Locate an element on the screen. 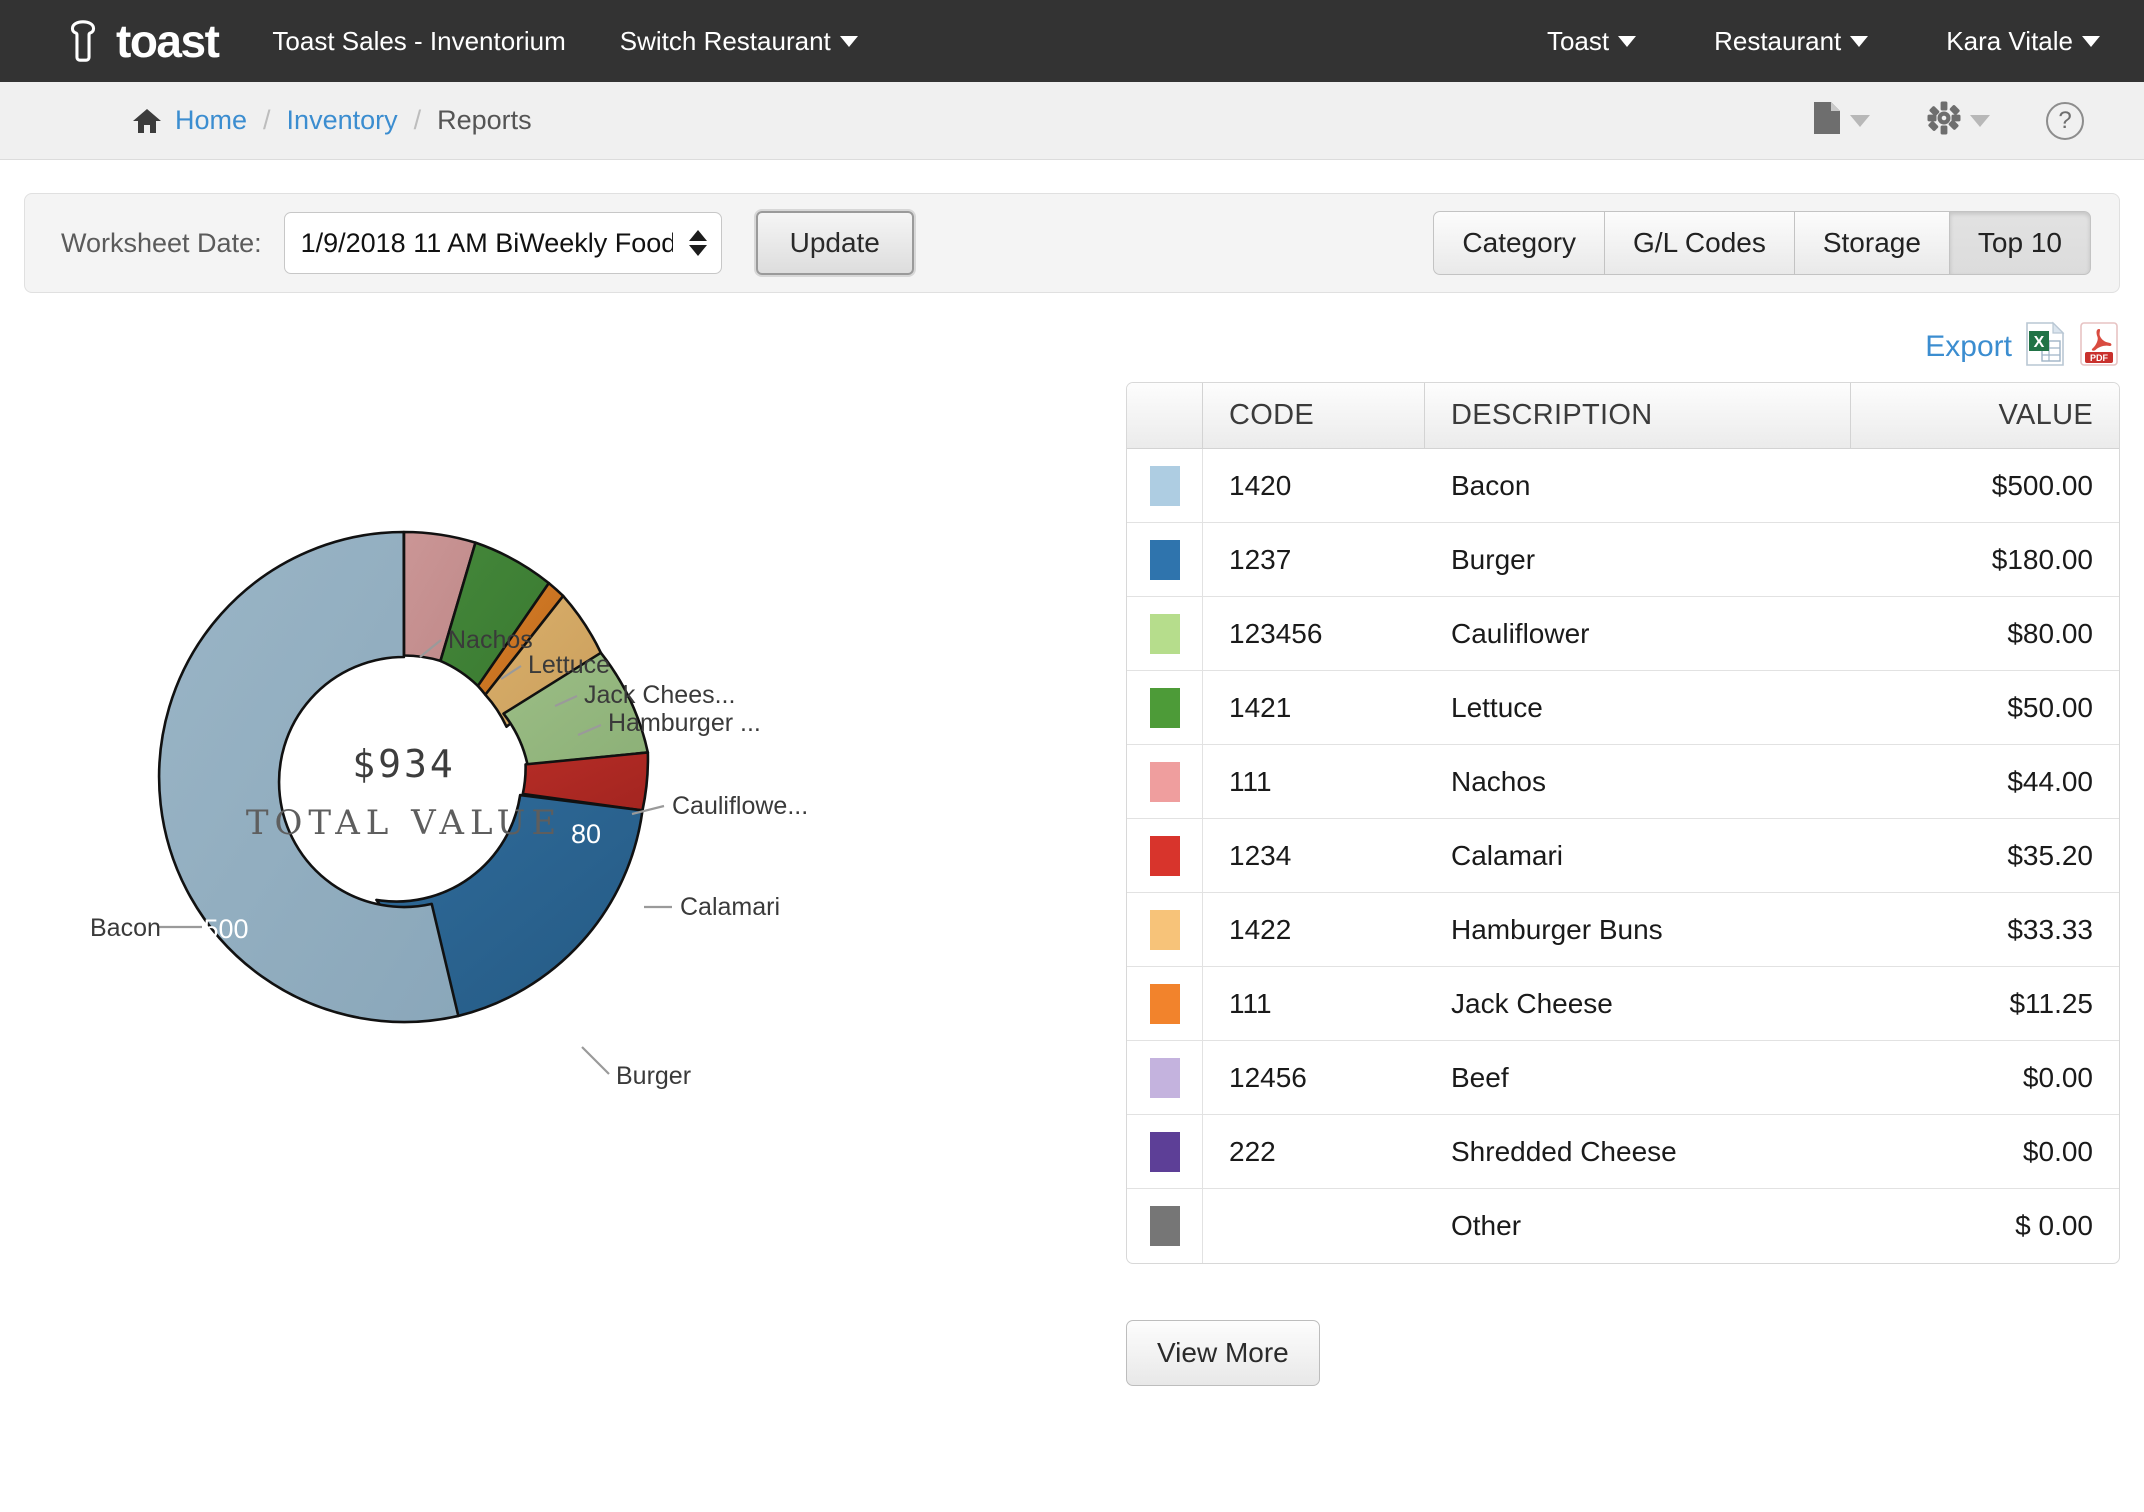 This screenshot has height=1512, width=2144. toast-bread-icon is located at coordinates (83, 41).